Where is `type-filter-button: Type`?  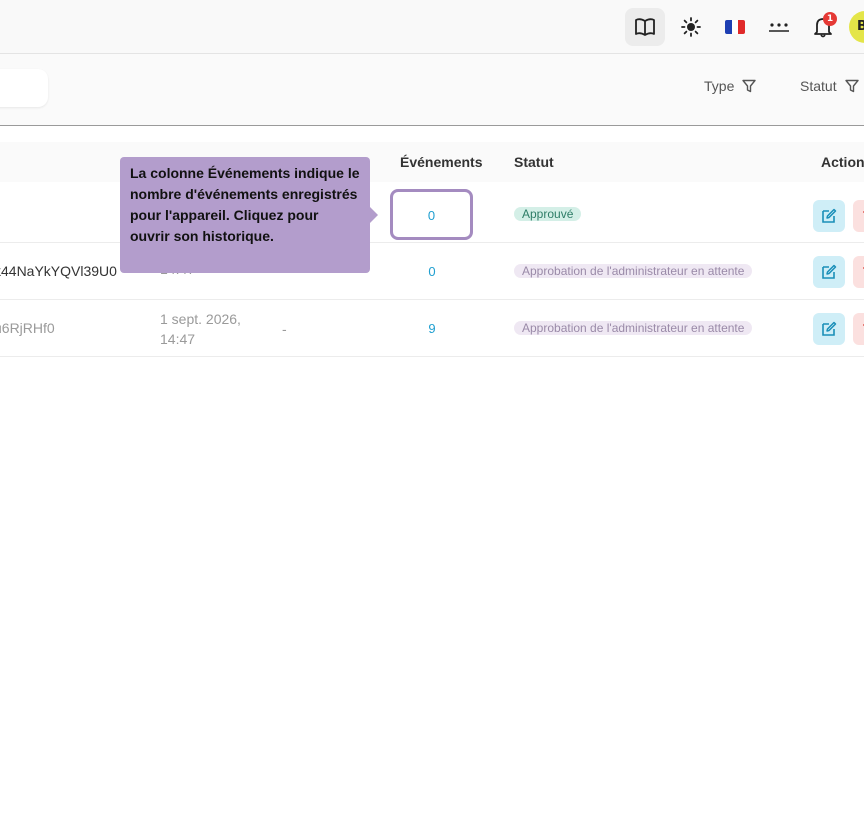
type-filter-button: Type is located at coordinates (730, 86).